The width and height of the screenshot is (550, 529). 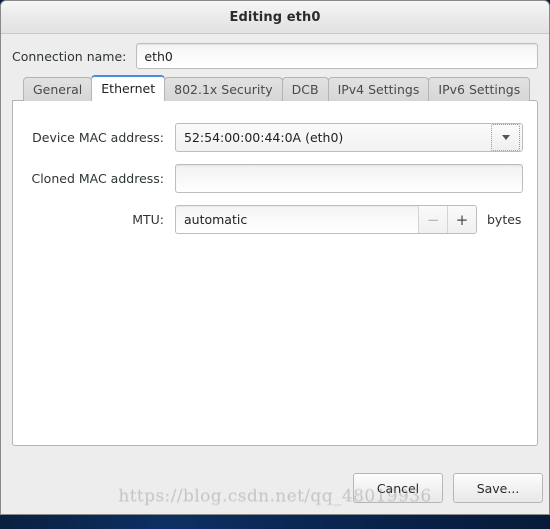 What do you see at coordinates (69, 56) in the screenshot?
I see `connection-name-label: Connection name:` at bounding box center [69, 56].